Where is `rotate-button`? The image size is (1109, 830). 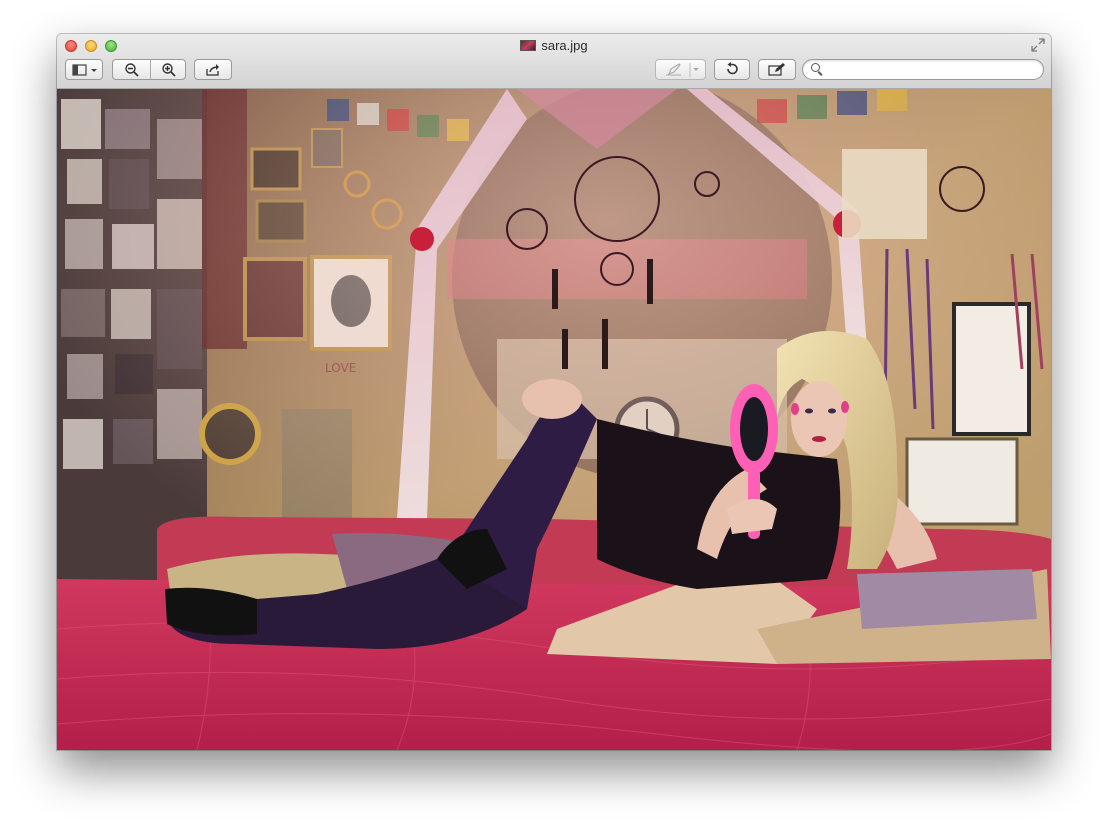
rotate-button is located at coordinates (732, 69).